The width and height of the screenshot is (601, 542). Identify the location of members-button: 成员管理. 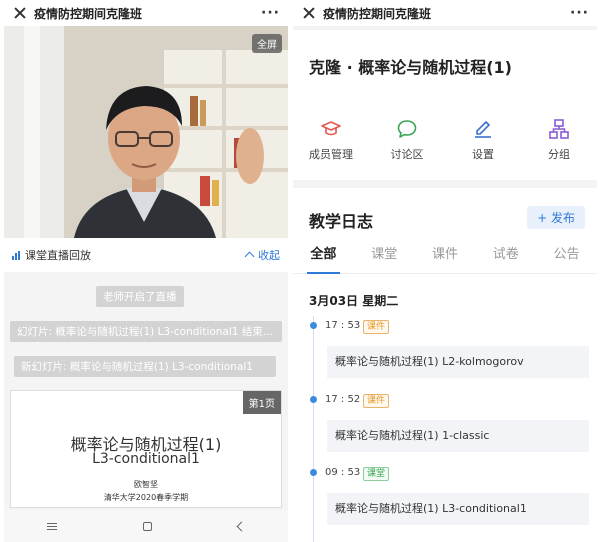
(331, 140).